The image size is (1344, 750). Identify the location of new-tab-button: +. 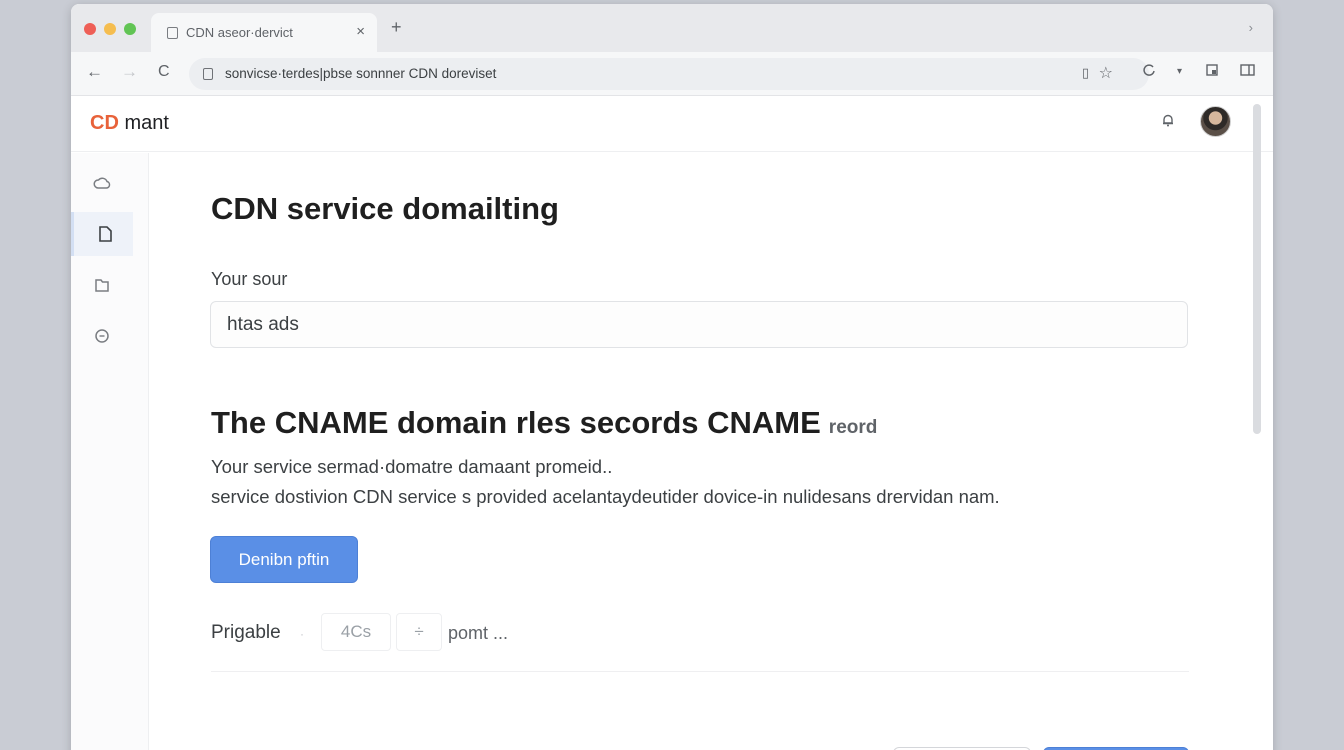
(396, 27).